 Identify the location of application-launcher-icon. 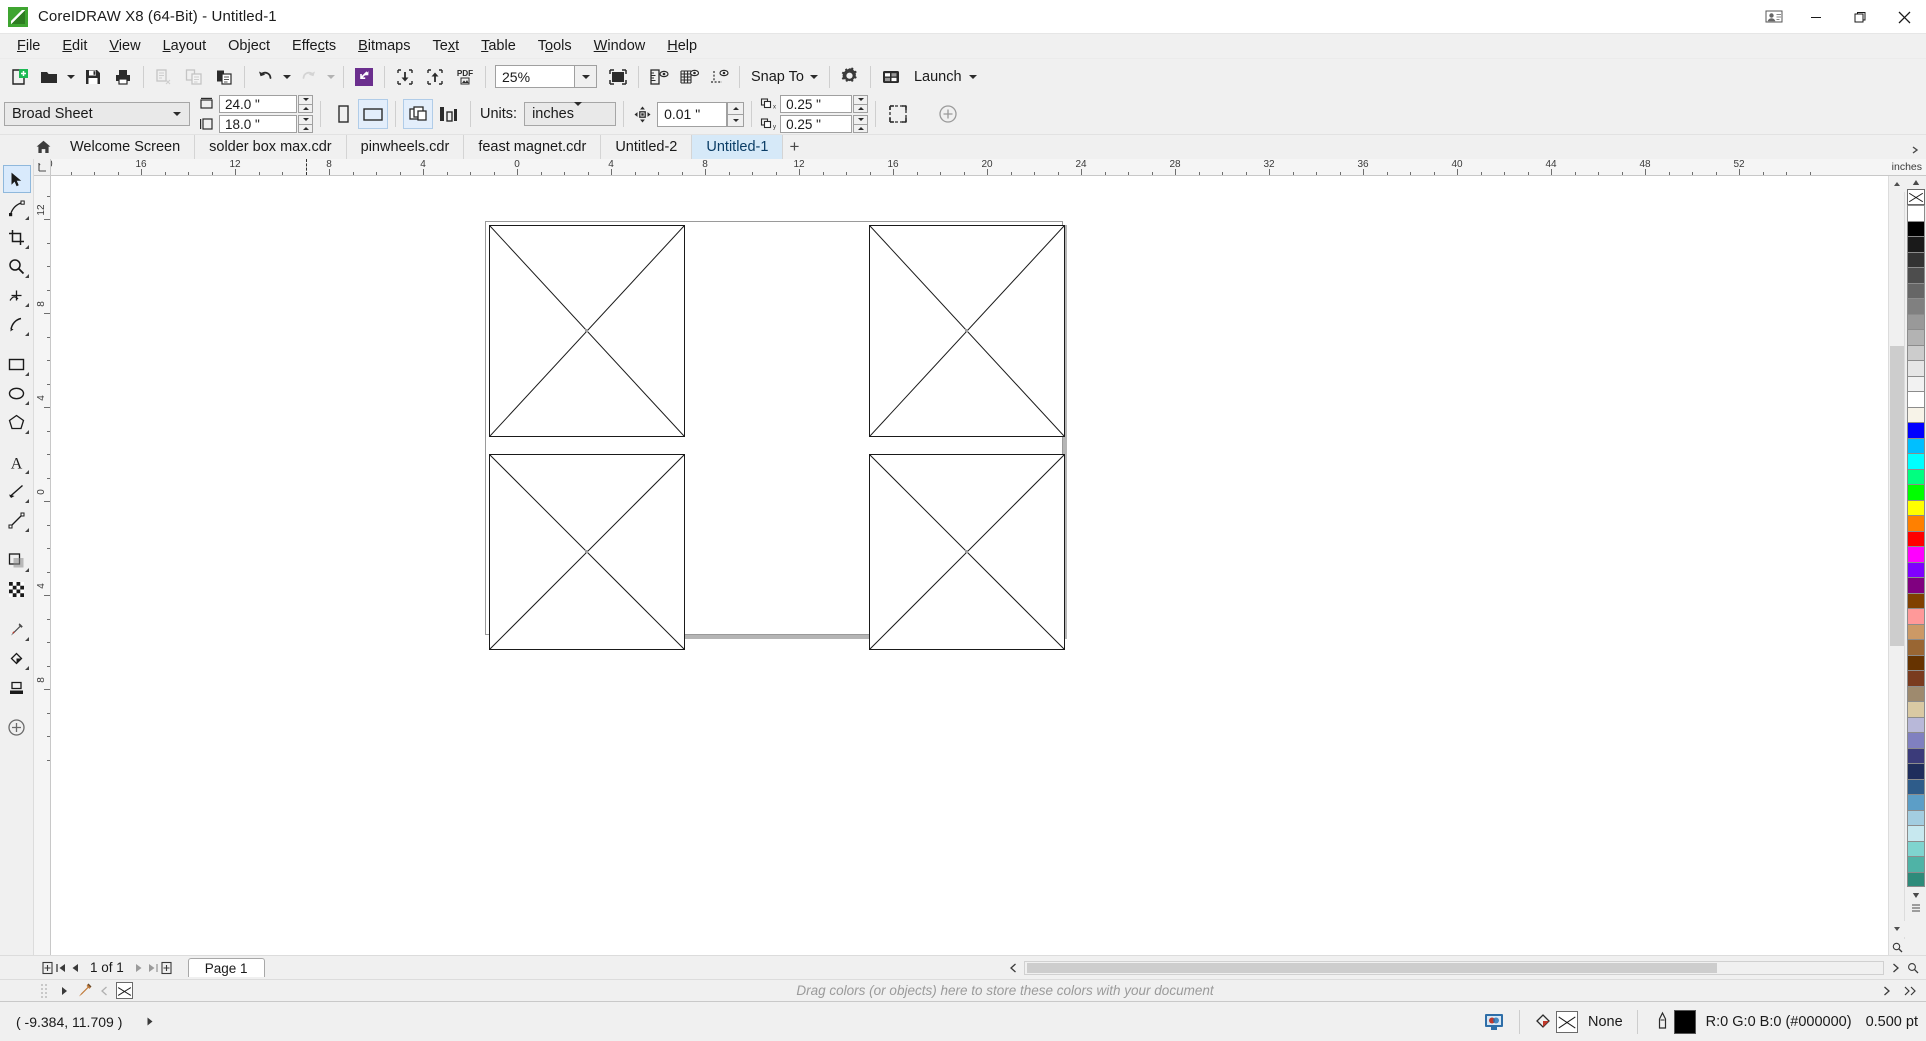
(891, 77).